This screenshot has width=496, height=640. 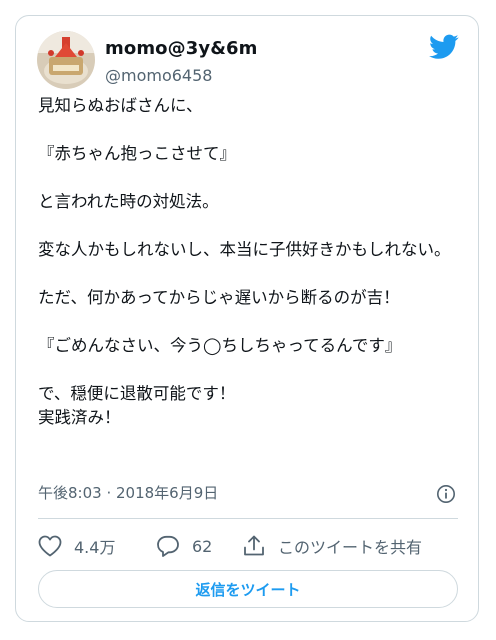 I want to click on reply-button: 62, so click(x=184, y=546).